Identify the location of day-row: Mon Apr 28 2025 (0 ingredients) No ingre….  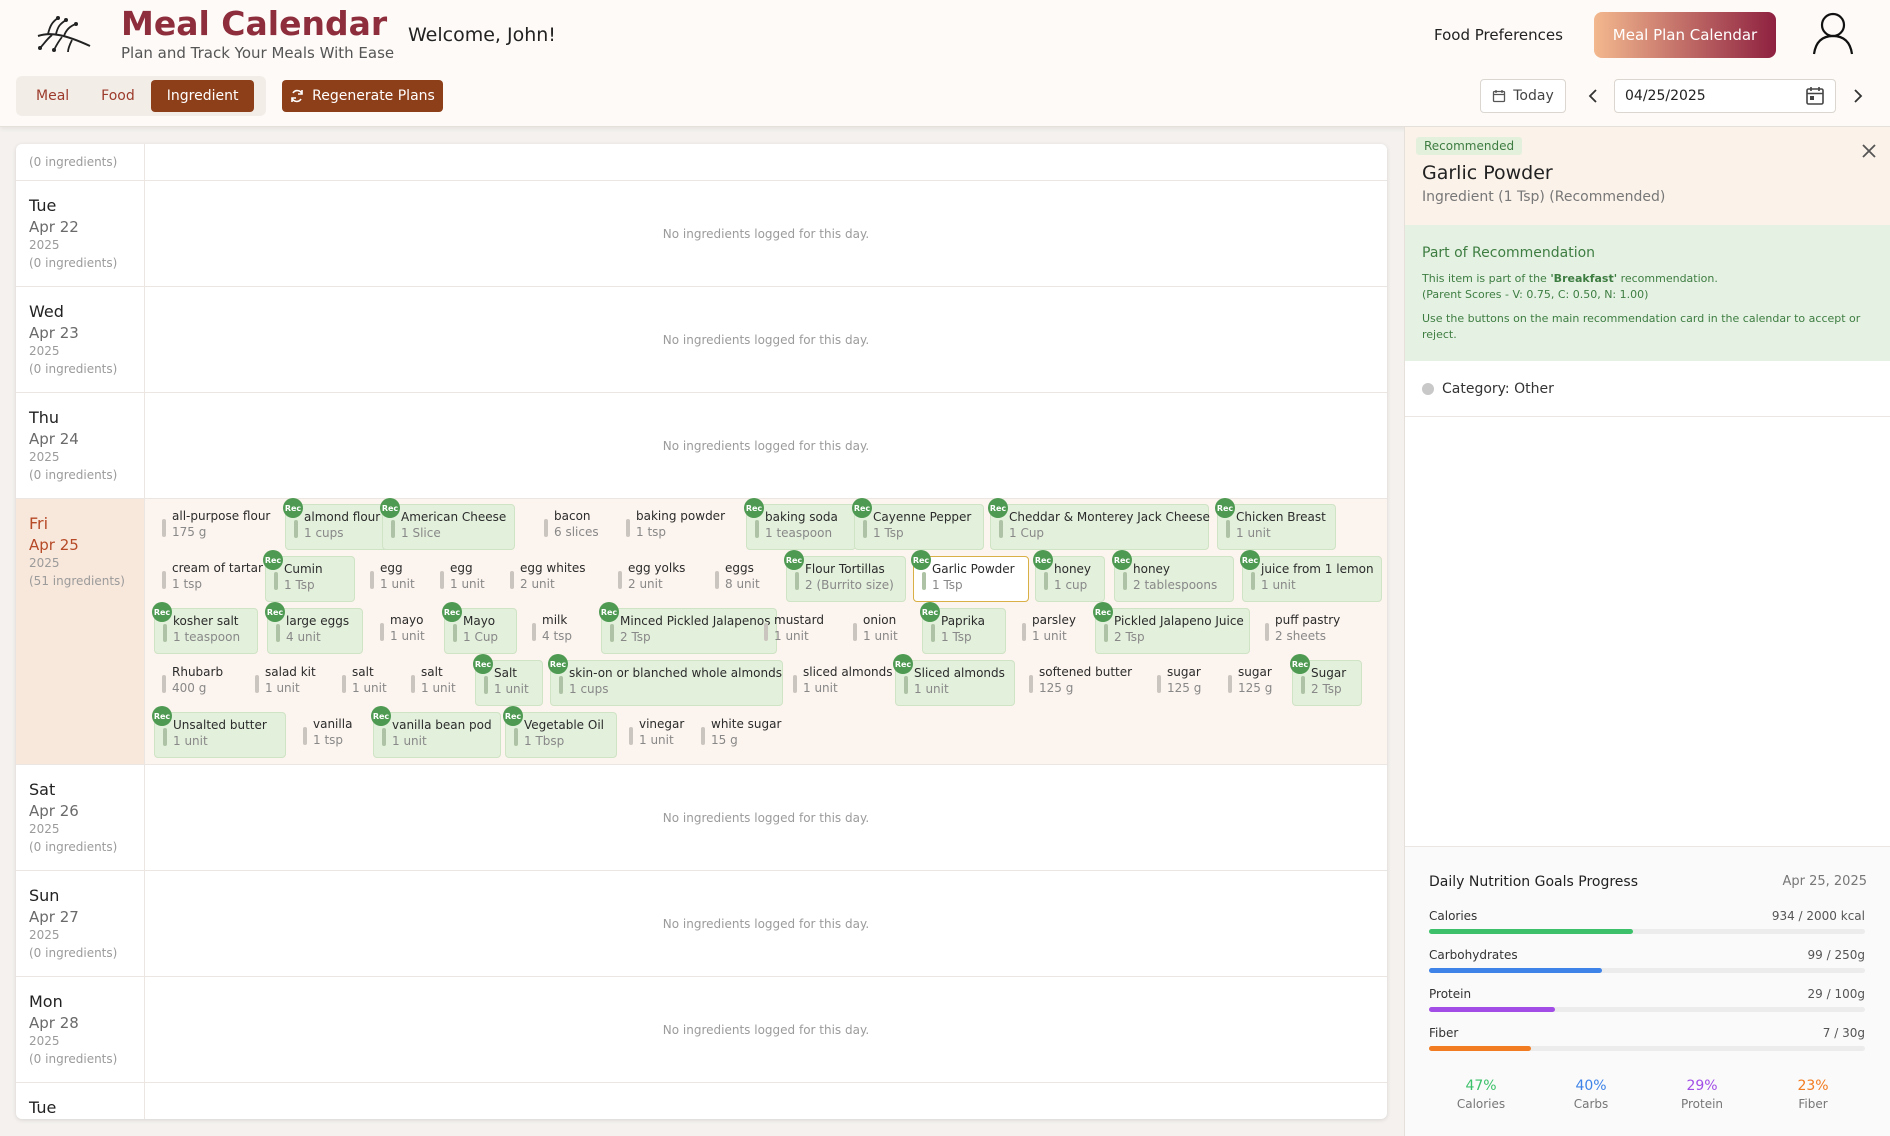
(701, 1030).